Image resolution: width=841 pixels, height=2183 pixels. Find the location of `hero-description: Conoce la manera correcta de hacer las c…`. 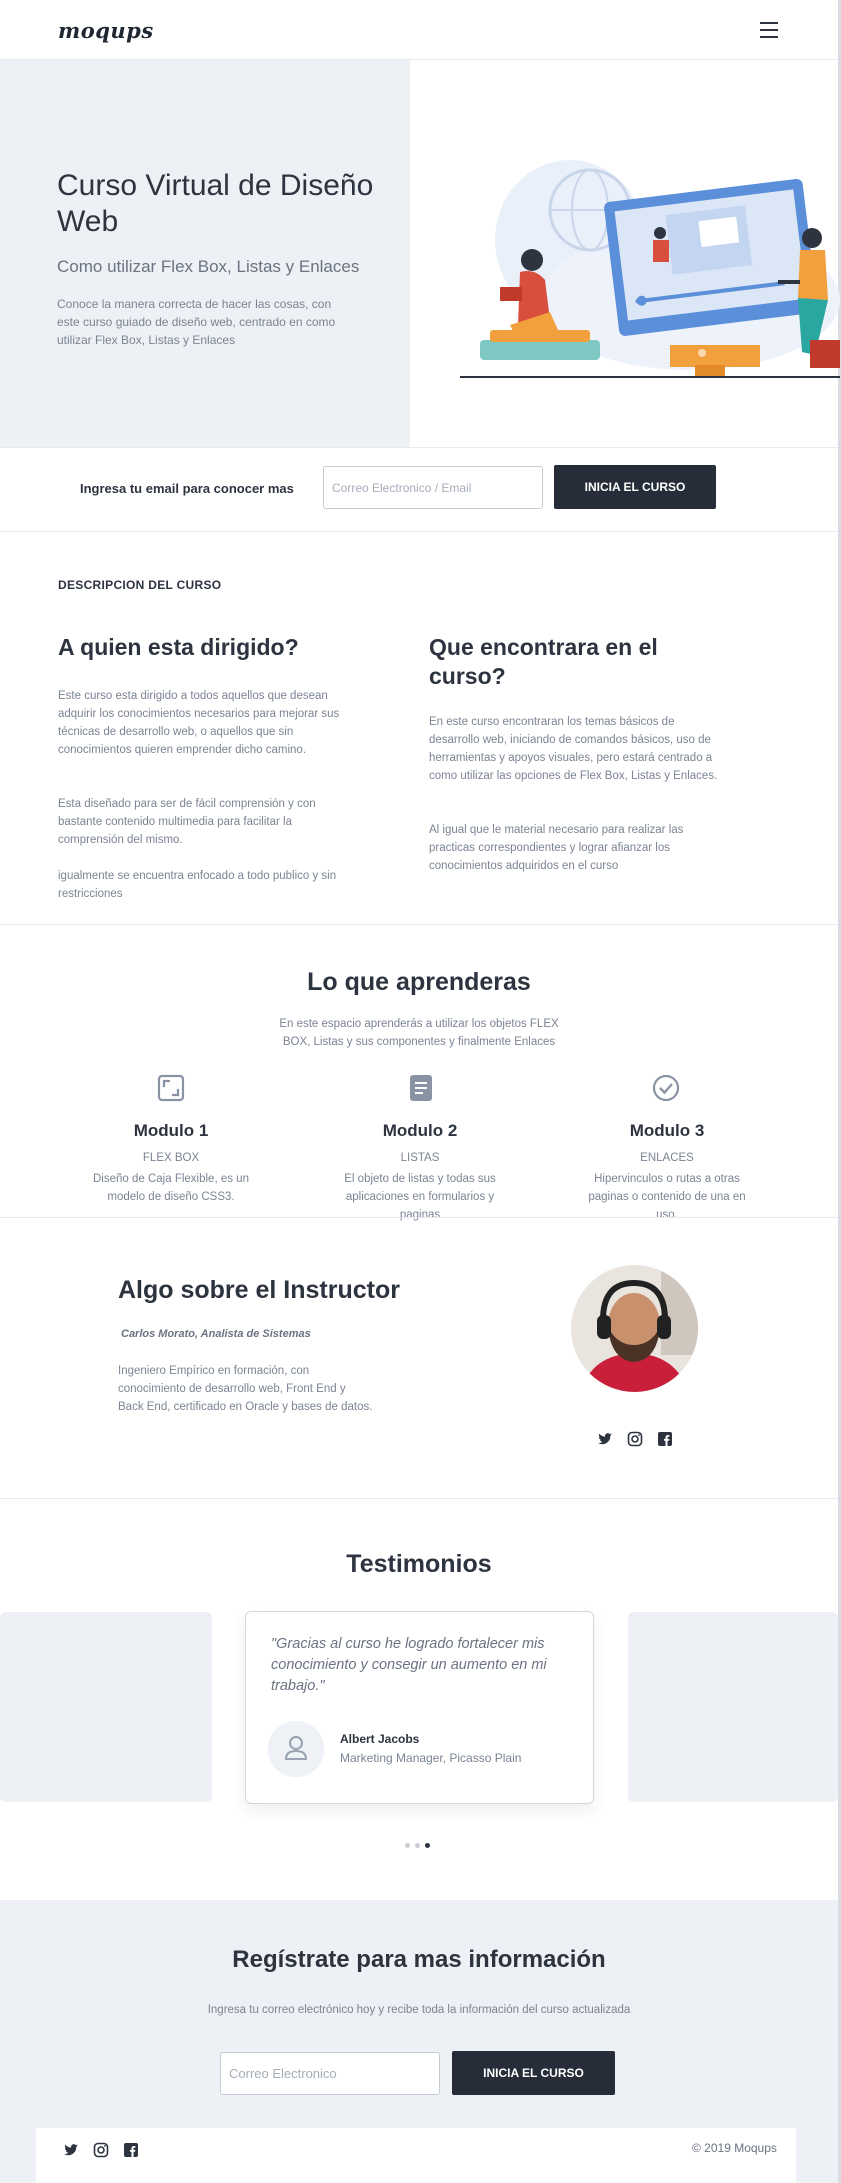

hero-description: Conoce la manera correcta de hacer las c… is located at coordinates (196, 322).